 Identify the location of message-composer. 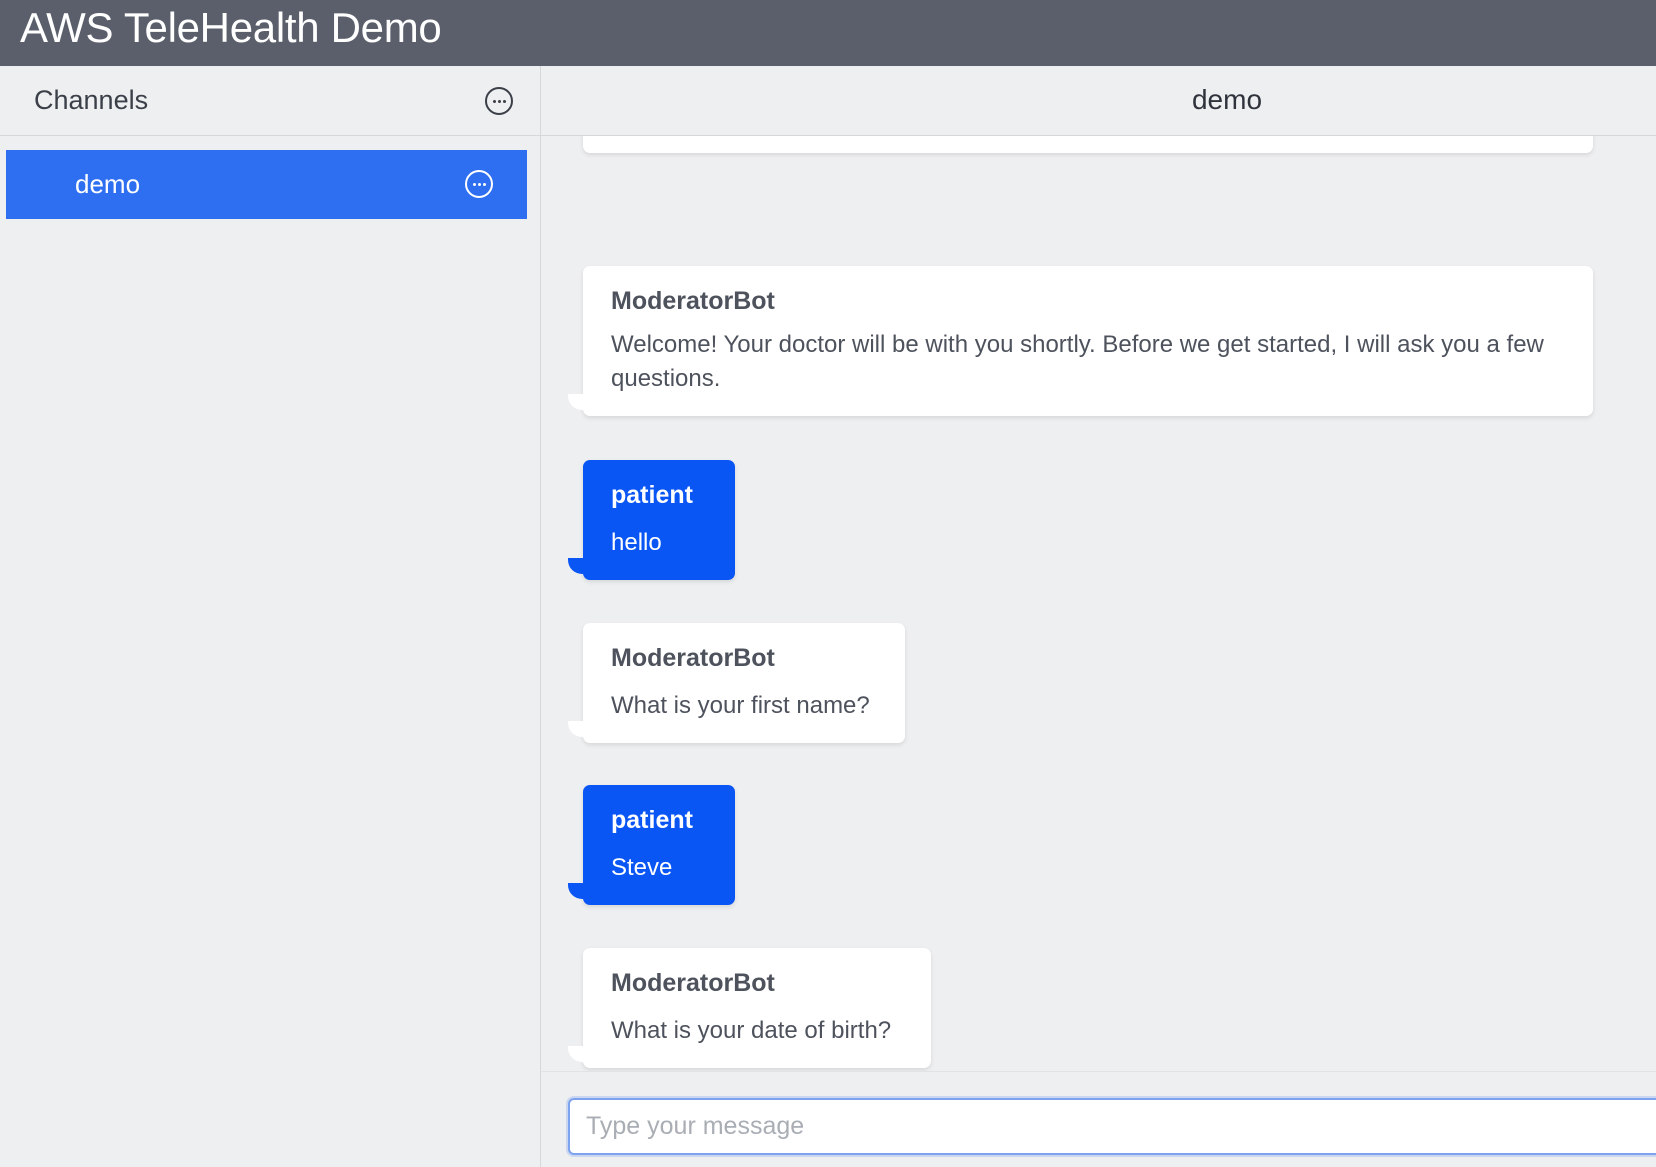
(1098, 1119).